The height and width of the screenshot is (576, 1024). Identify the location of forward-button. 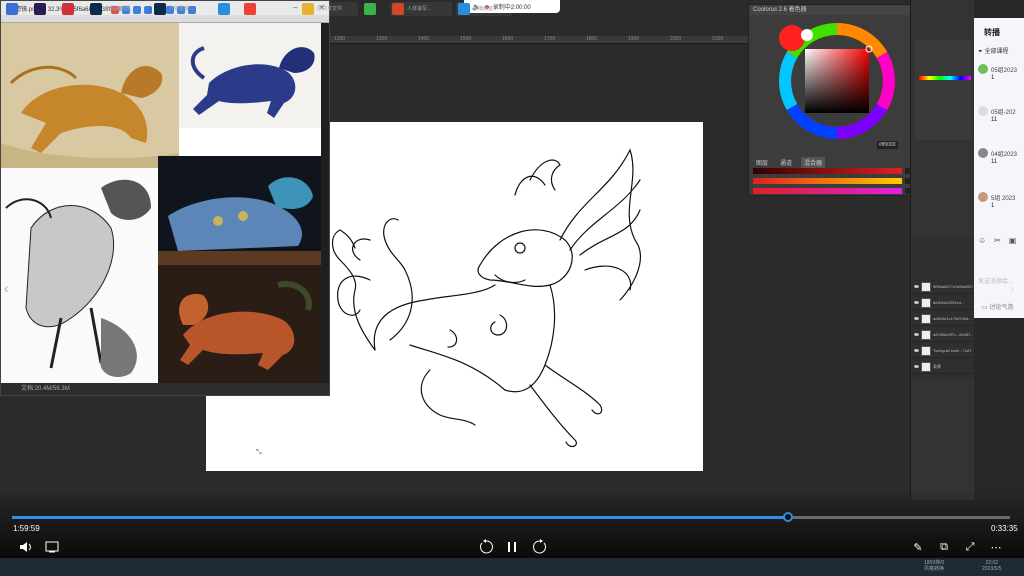
(540, 547).